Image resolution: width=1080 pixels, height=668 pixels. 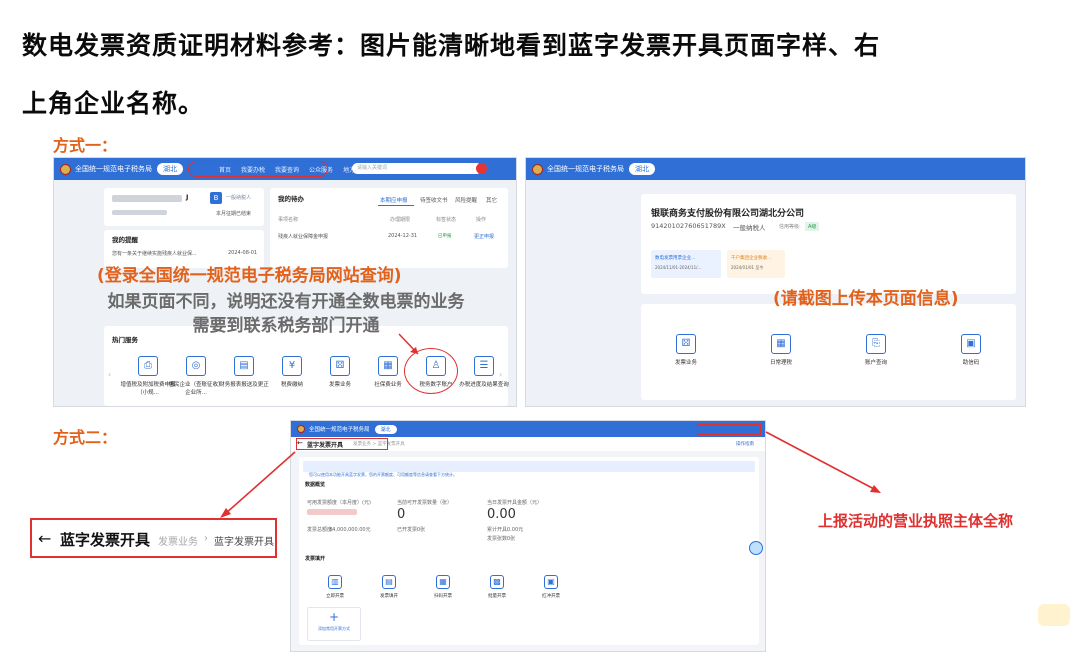 What do you see at coordinates (1054, 615) in the screenshot?
I see `decorative-corner-sticker` at bounding box center [1054, 615].